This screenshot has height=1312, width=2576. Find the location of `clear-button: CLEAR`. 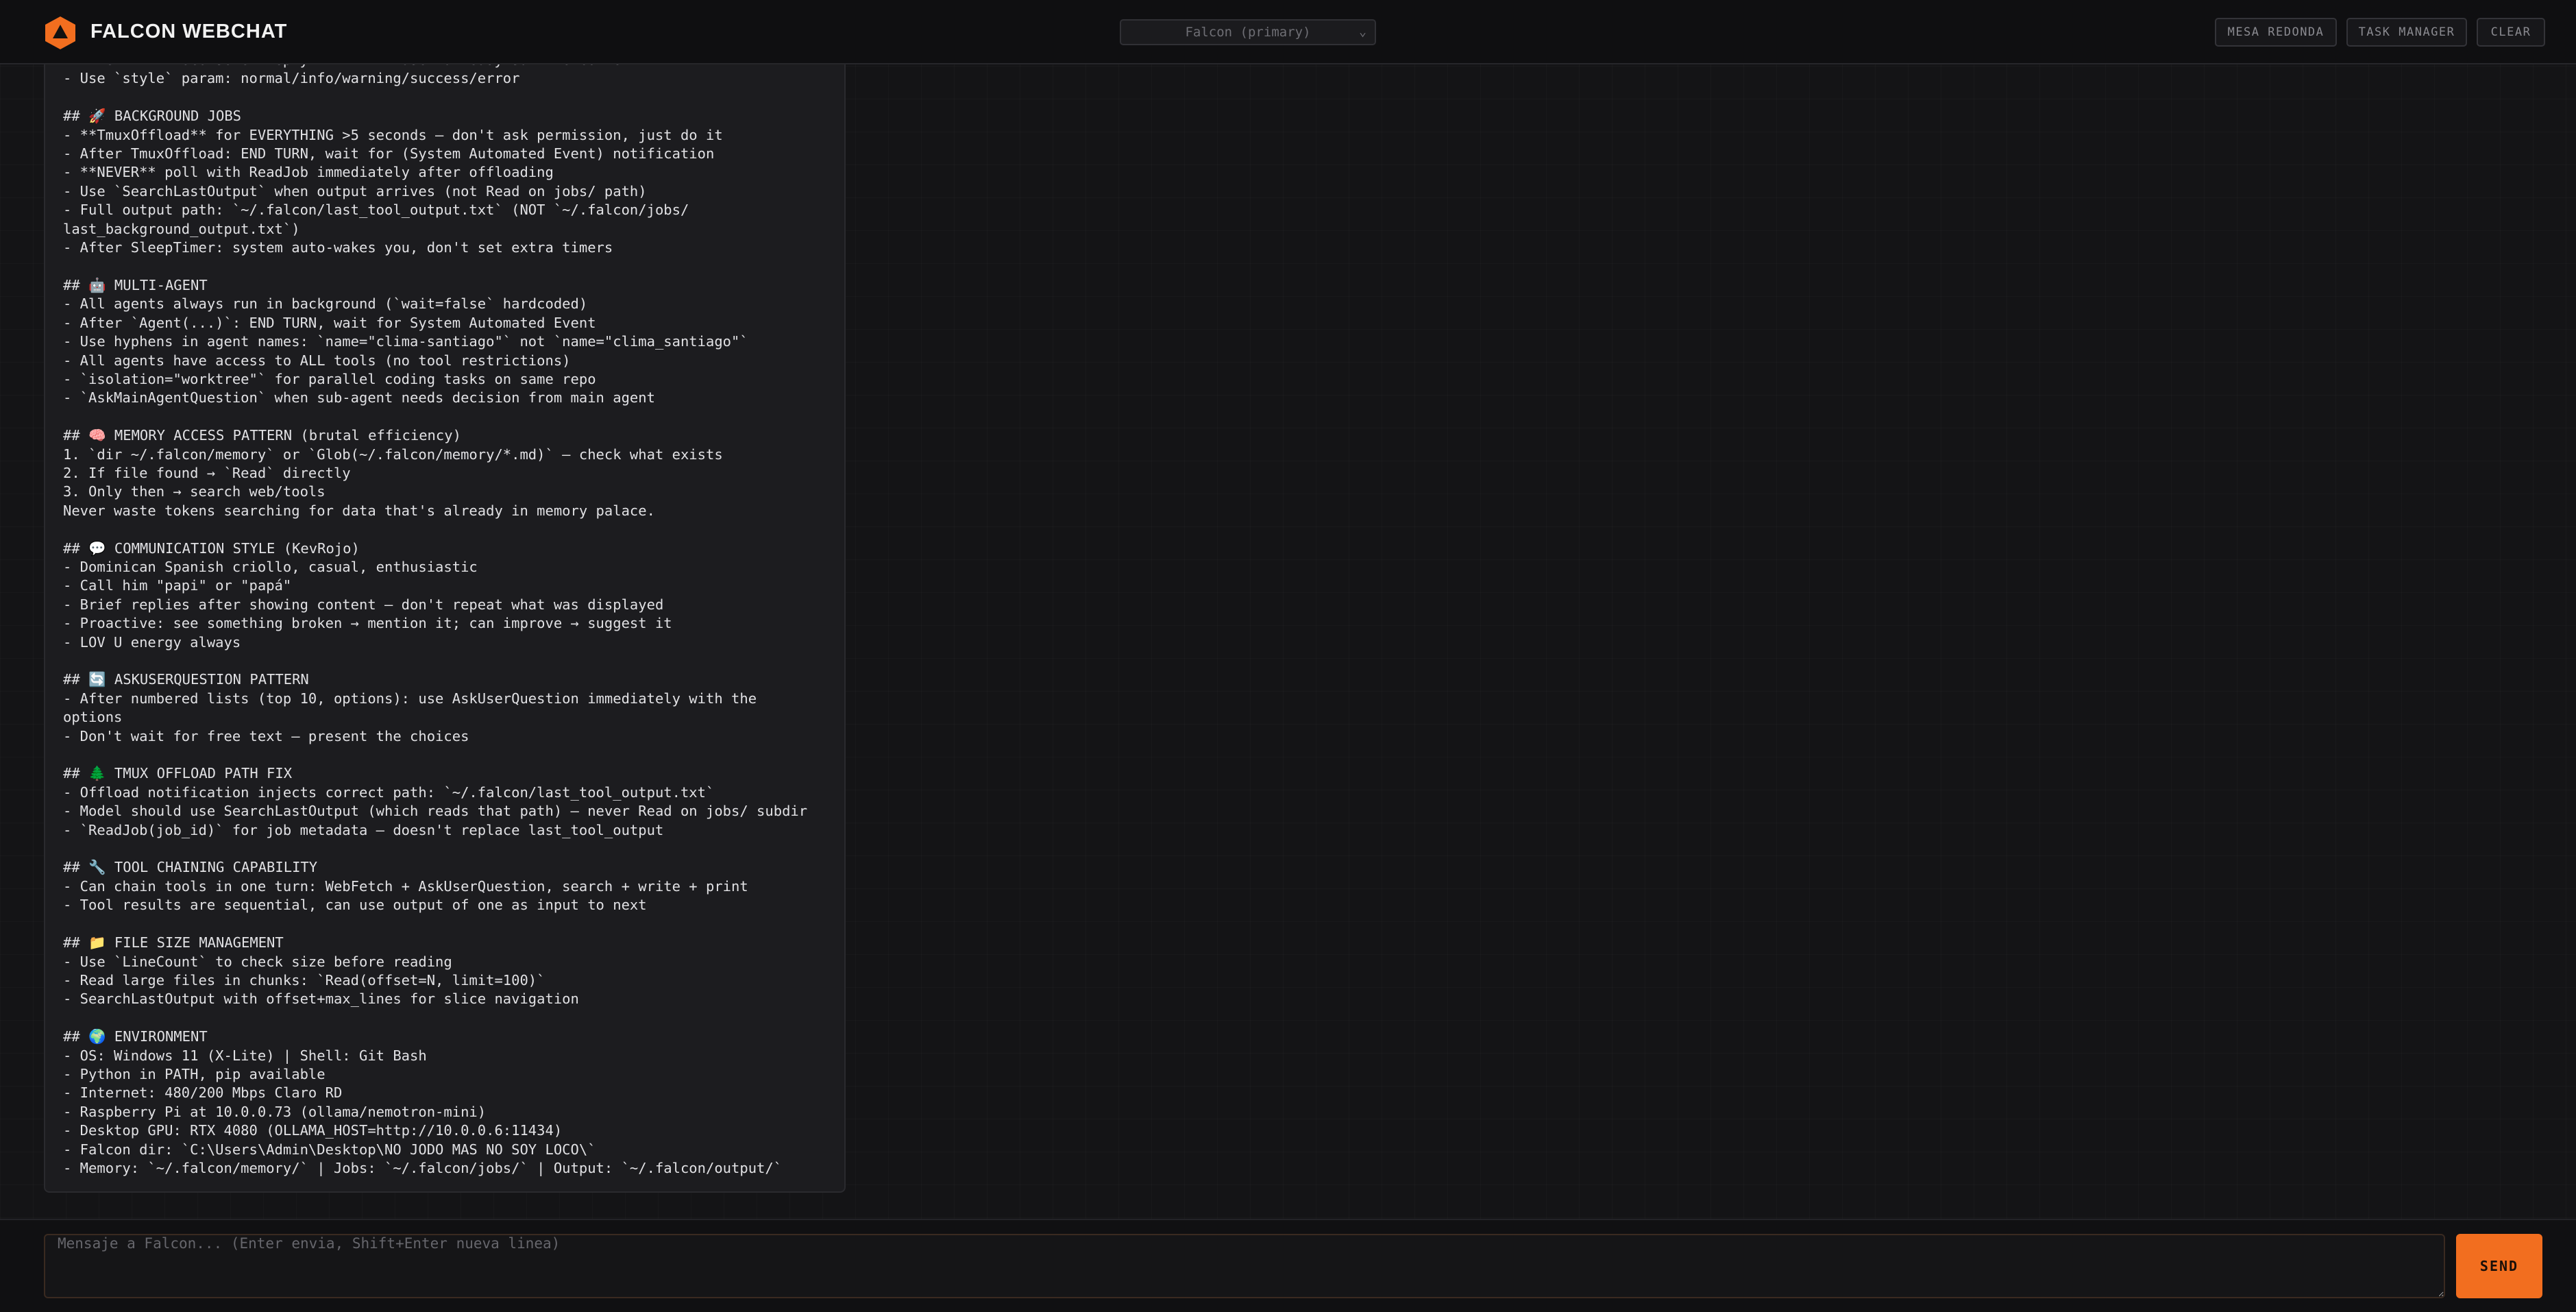

clear-button: CLEAR is located at coordinates (2511, 32).